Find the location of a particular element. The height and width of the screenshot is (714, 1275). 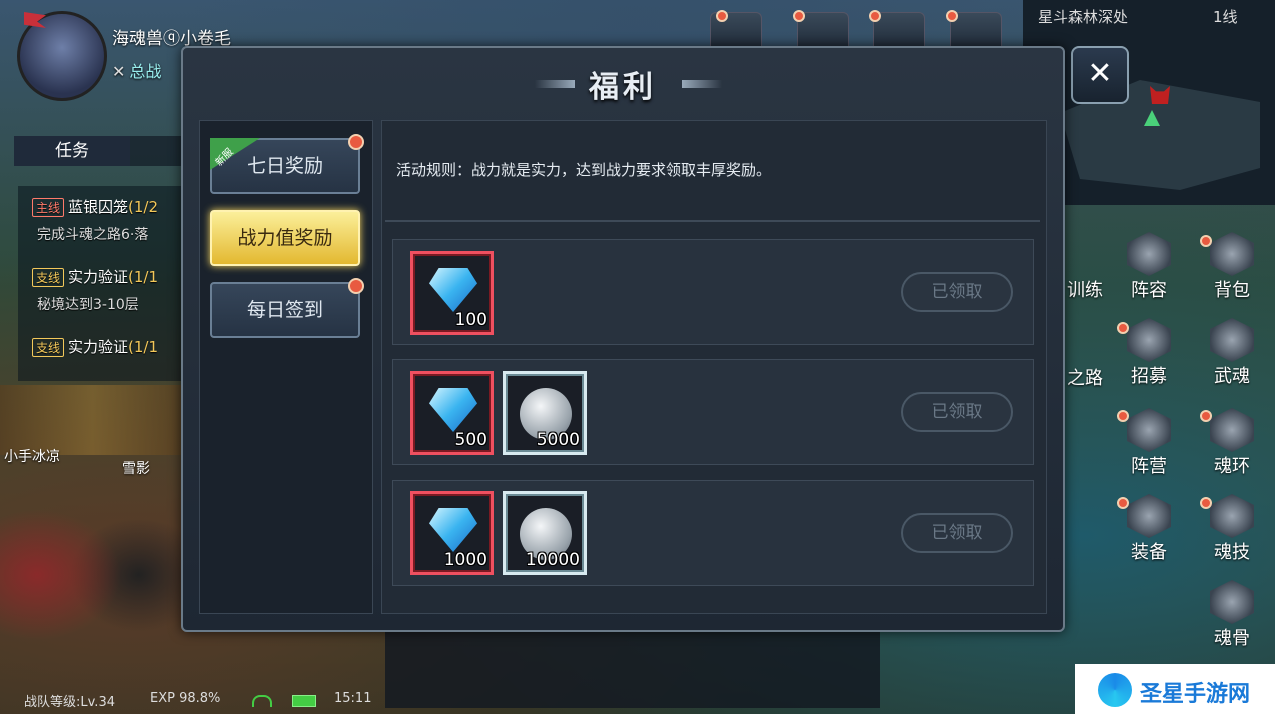

item-quantity: 10000 is located at coordinates (552, 560).